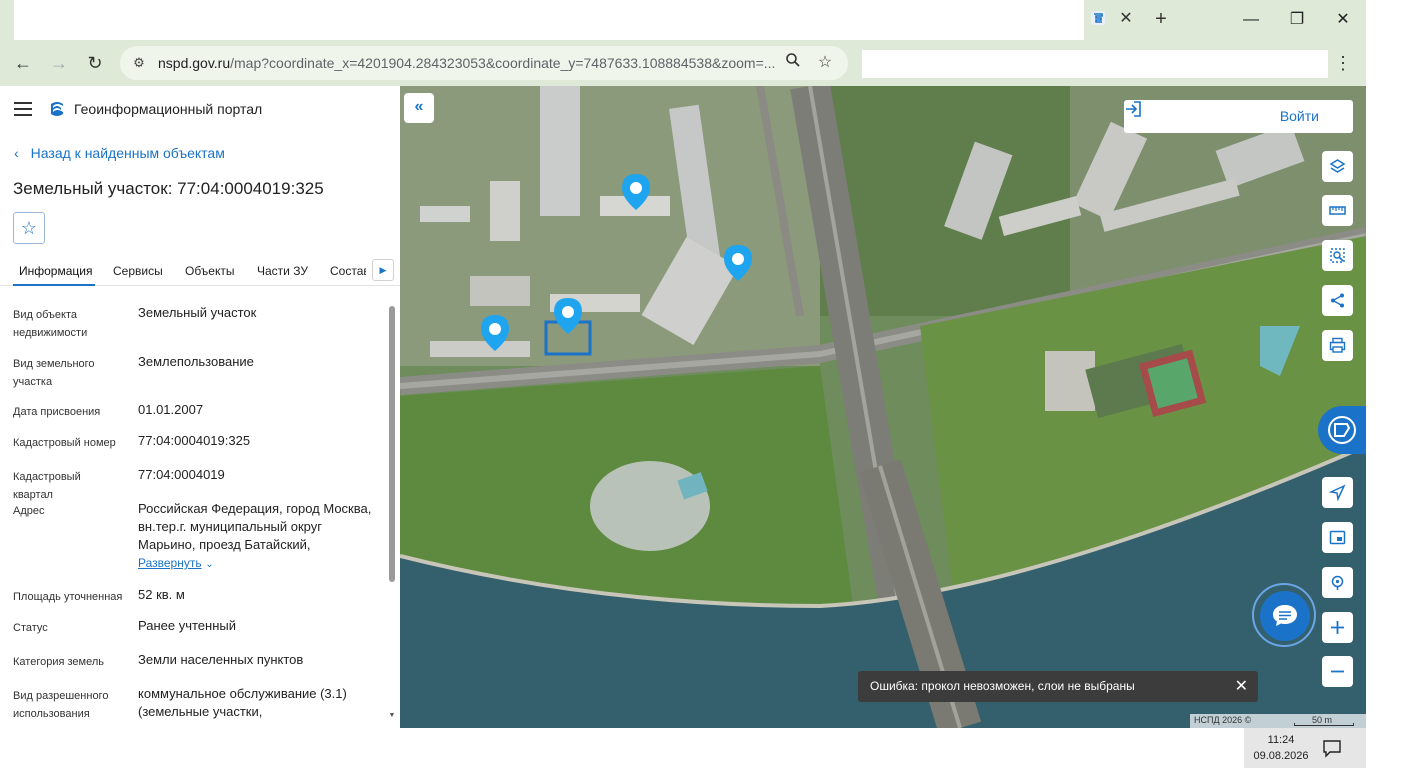  I want to click on portal-title: Геоинформационный портал, so click(168, 109).